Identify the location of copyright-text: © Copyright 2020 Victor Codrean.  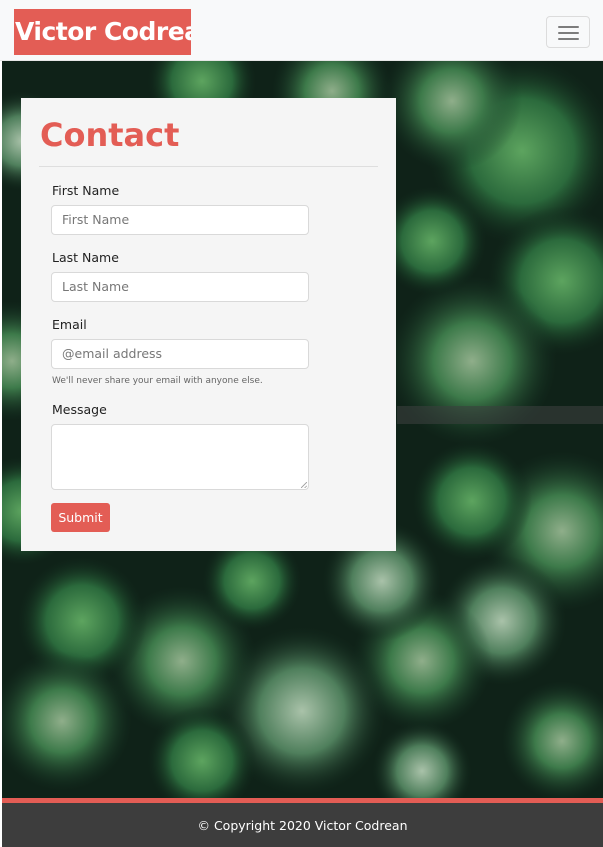
(302, 825).